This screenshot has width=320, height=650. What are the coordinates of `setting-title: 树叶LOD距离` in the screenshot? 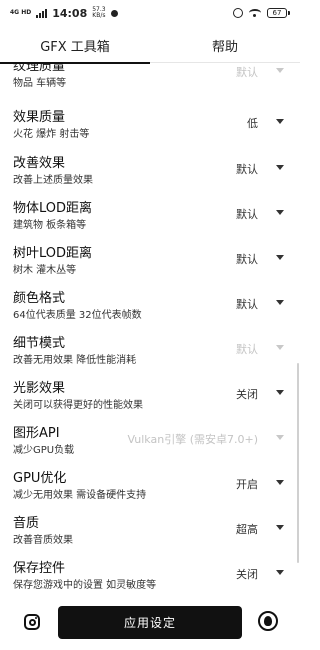 It's located at (53, 253).